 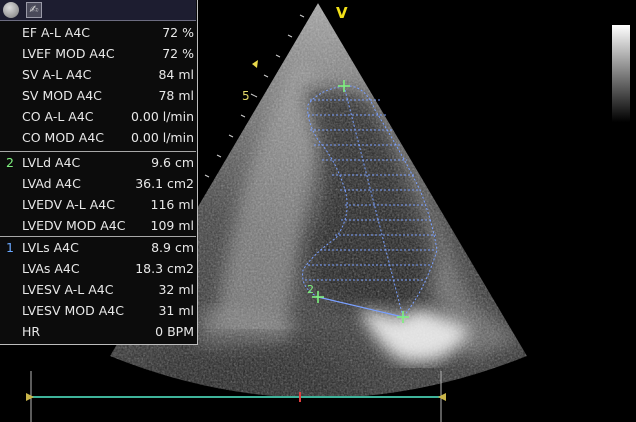 What do you see at coordinates (68, 204) in the screenshot?
I see `measurement-label: LVEDV A-L A4C` at bounding box center [68, 204].